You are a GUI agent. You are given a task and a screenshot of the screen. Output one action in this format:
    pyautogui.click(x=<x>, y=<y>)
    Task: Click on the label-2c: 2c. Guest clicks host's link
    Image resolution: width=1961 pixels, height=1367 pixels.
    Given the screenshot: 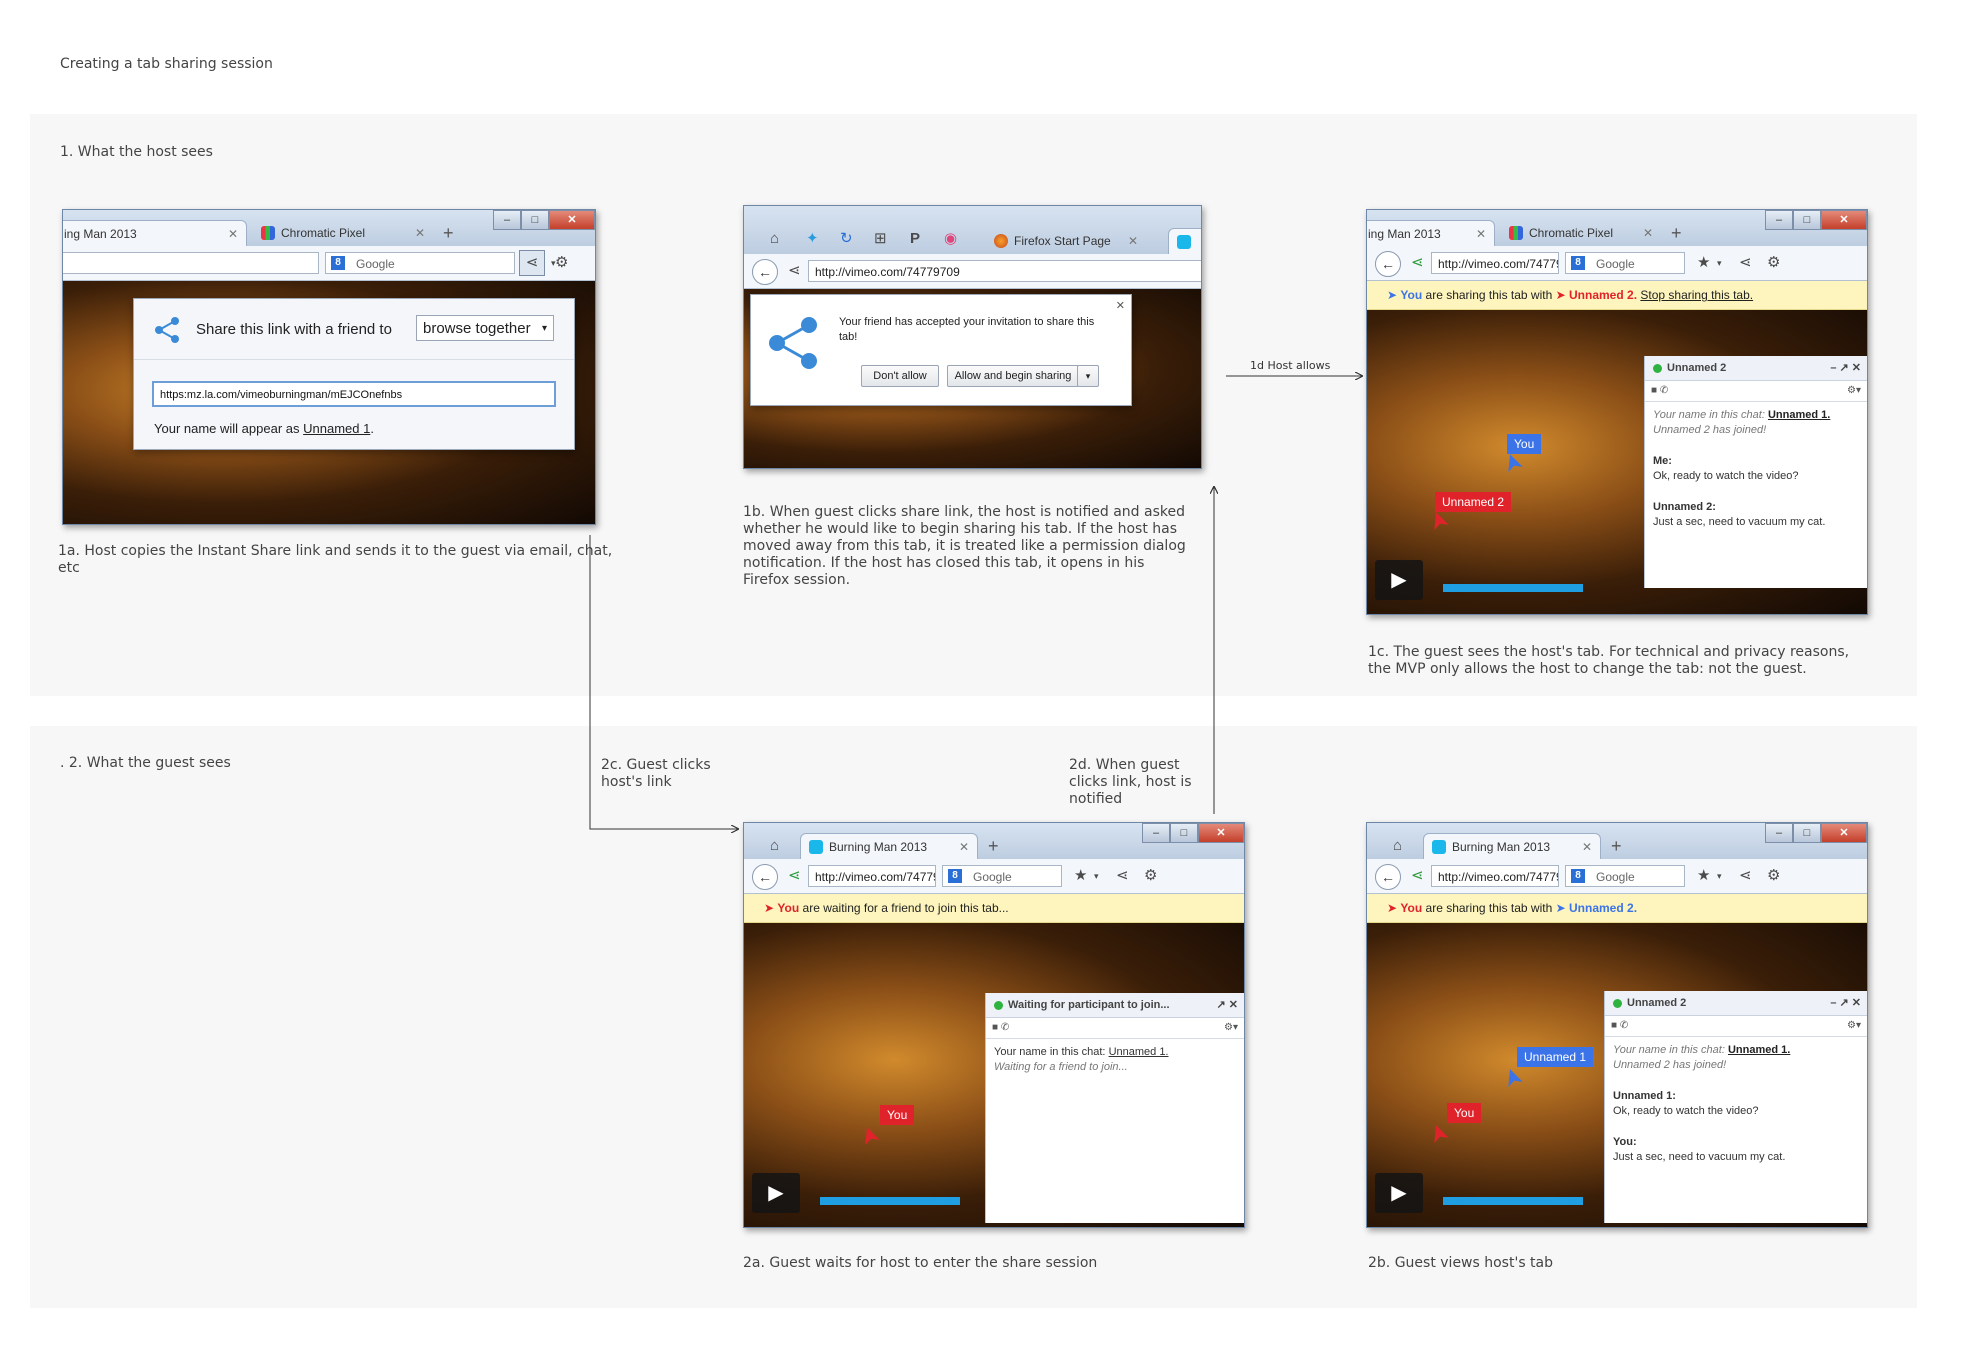 What is the action you would take?
    pyautogui.click(x=656, y=773)
    